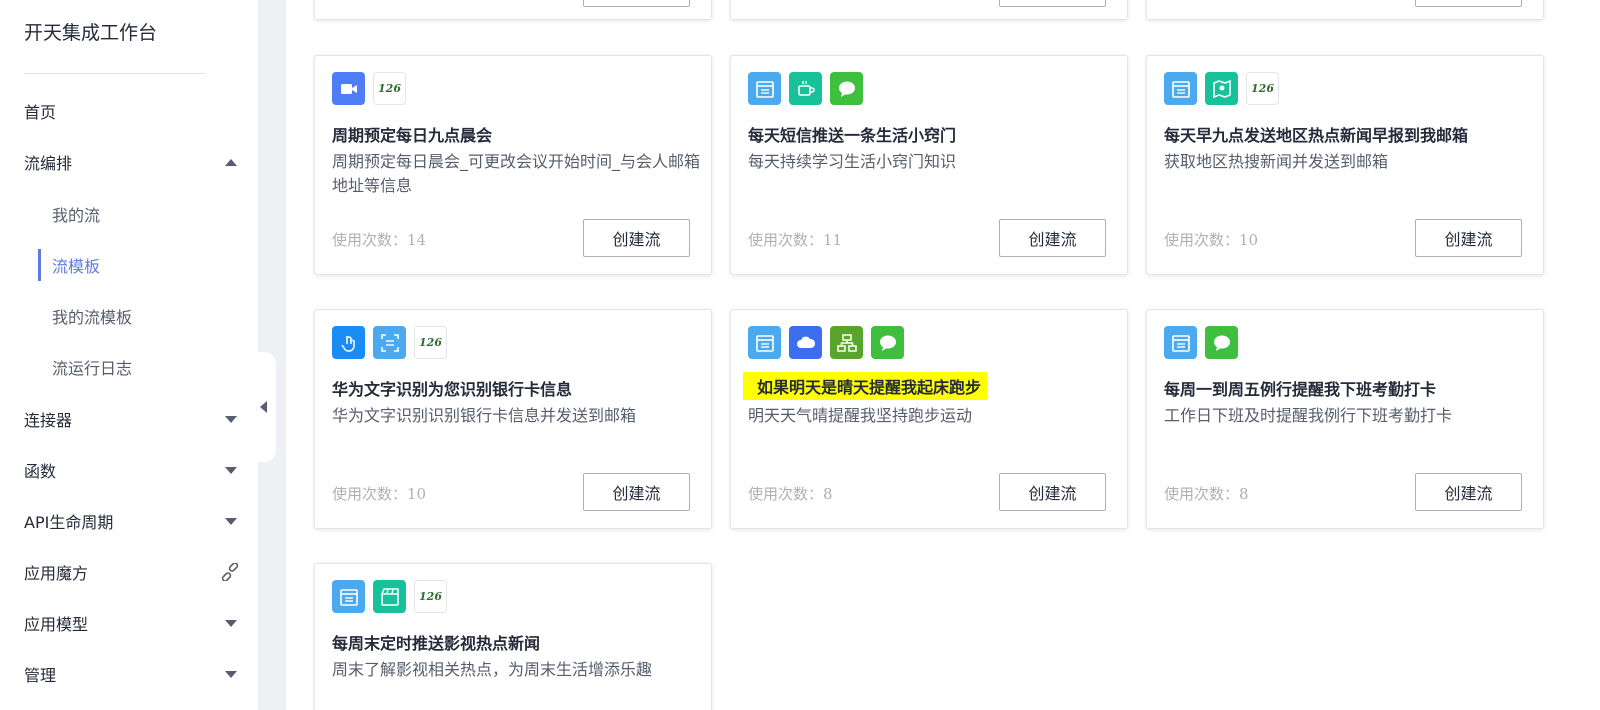  Describe the element at coordinates (129, 470) in the screenshot. I see `nav-item-functions: 函数` at that location.